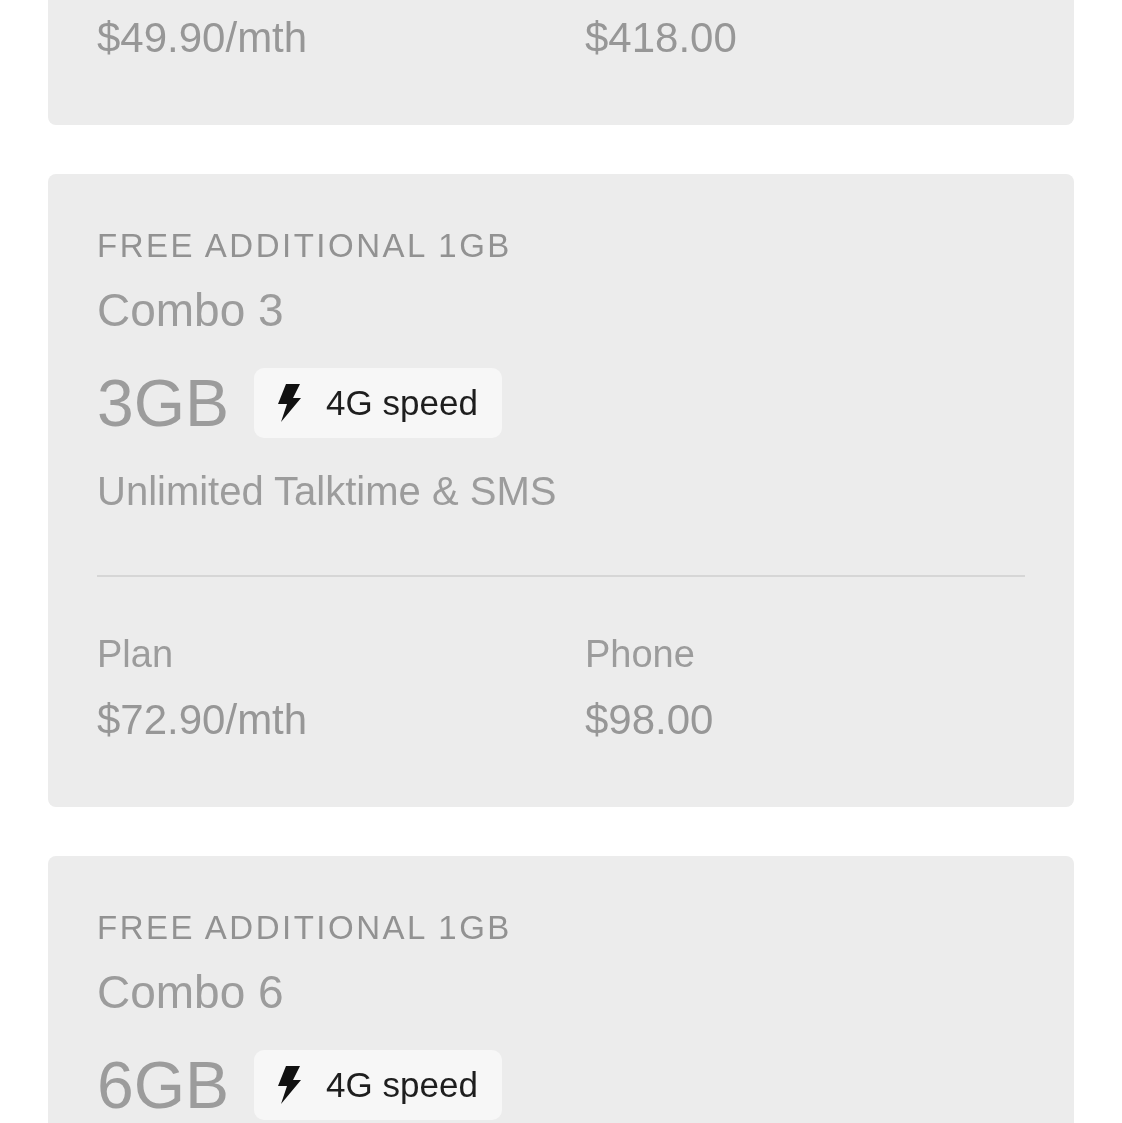 Image resolution: width=1122 pixels, height=1123 pixels. Describe the element at coordinates (649, 720) in the screenshot. I see `price-amount: $98.00` at that location.